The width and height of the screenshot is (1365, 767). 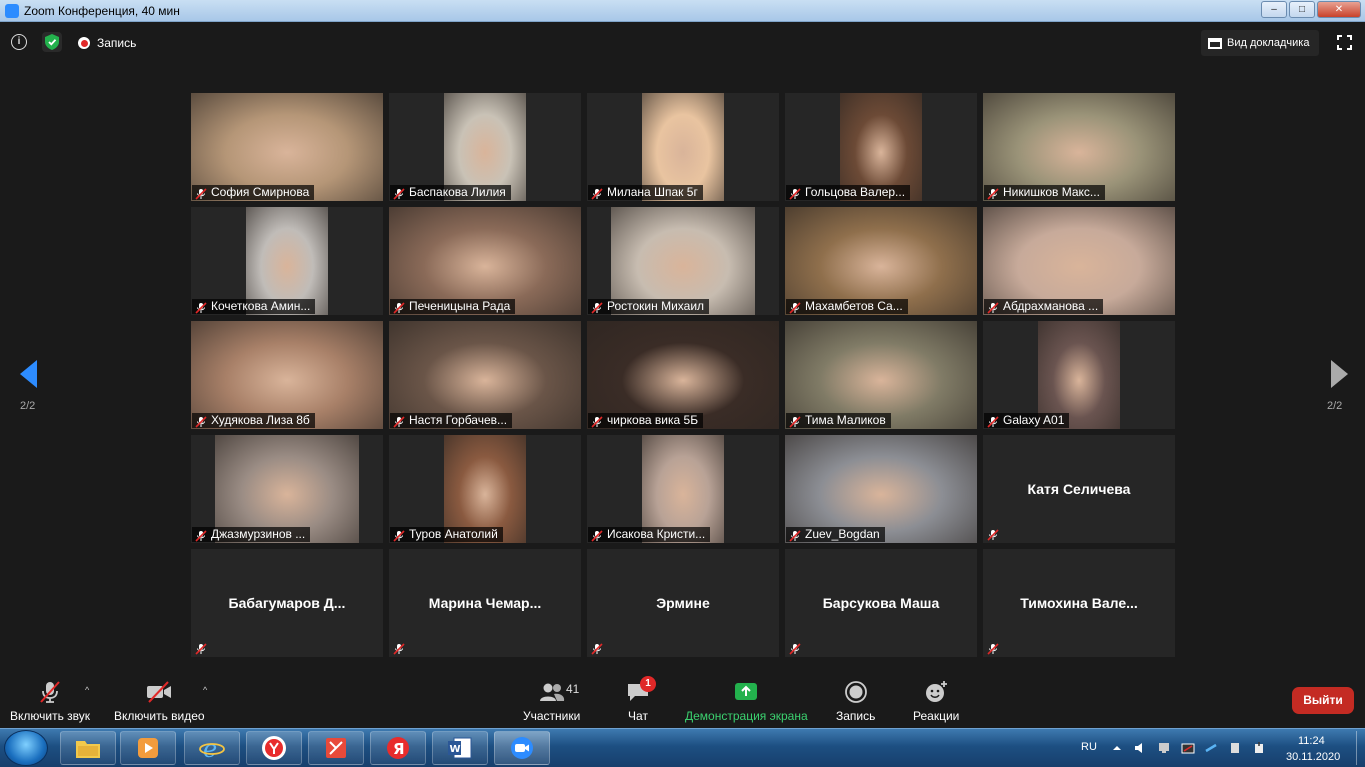 What do you see at coordinates (1313, 757) in the screenshot?
I see `clock-date: 30.11.2020` at bounding box center [1313, 757].